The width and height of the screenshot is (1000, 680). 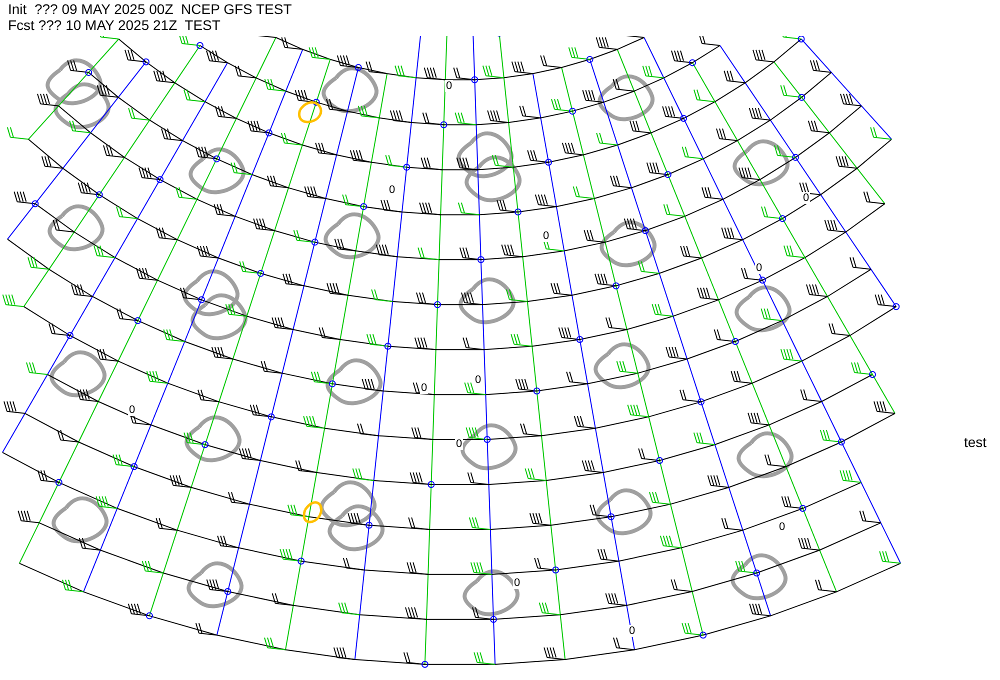 I want to click on forecast-time-title: Fcst ??? 10 MAY 2025 21Z TEST, so click(x=114, y=25).